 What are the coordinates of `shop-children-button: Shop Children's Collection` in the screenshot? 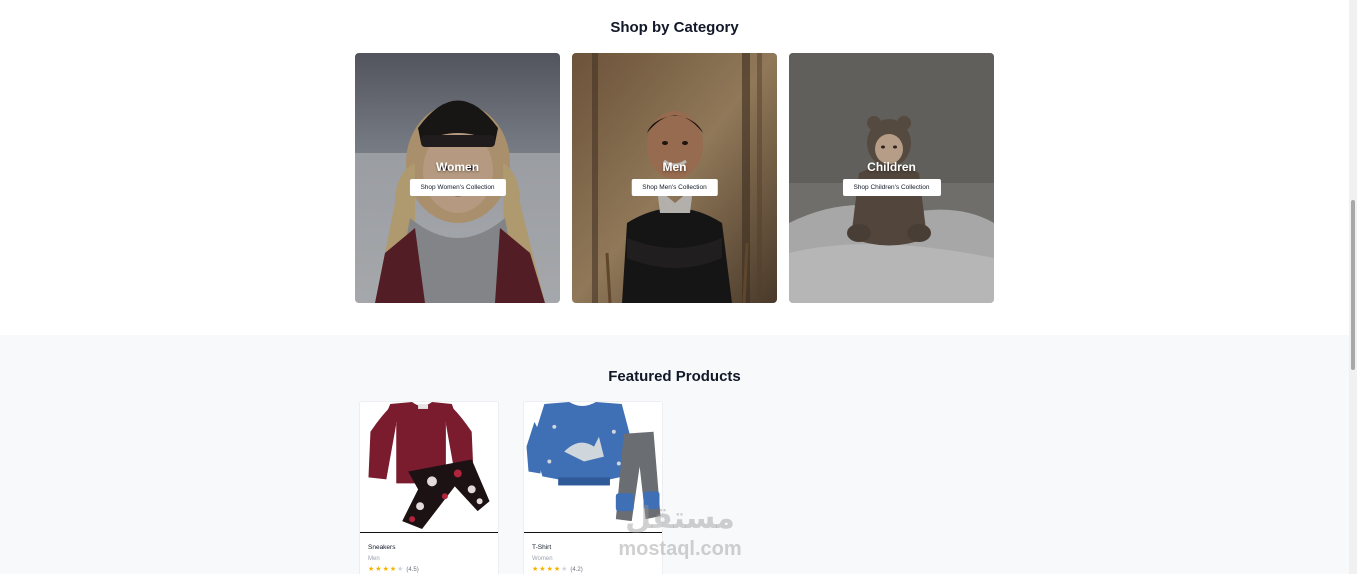 It's located at (891, 187).